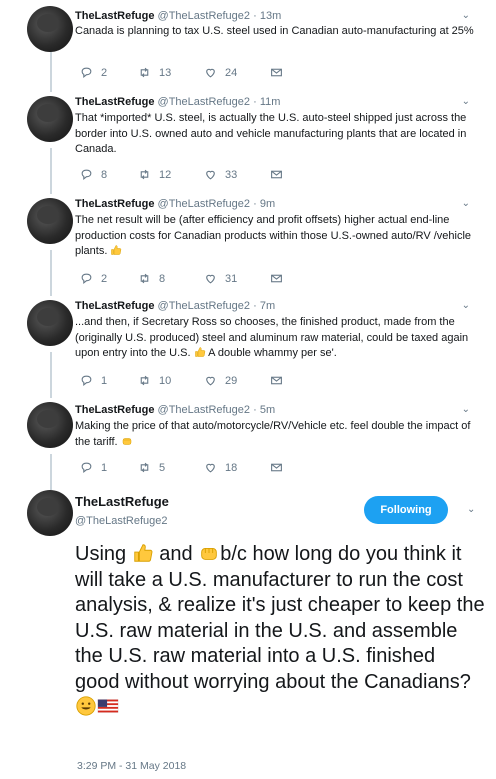 The height and width of the screenshot is (779, 496). What do you see at coordinates (154, 380) in the screenshot?
I see `retweet-button: 10` at bounding box center [154, 380].